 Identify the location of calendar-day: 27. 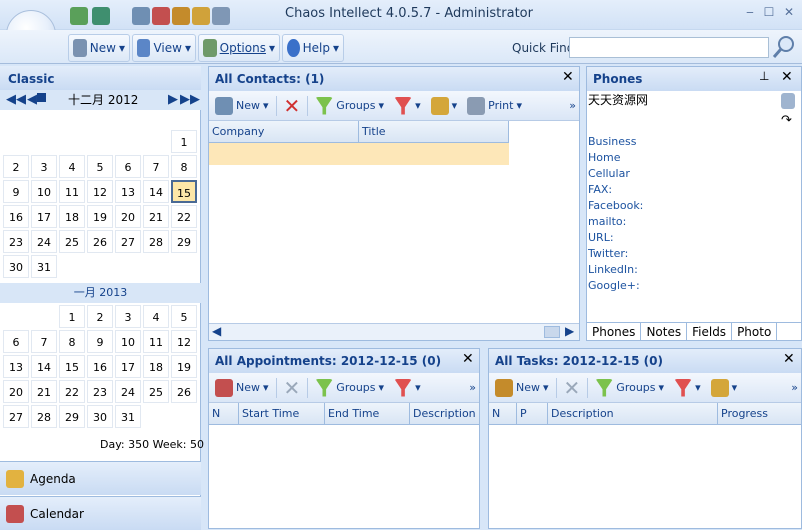
(16, 416).